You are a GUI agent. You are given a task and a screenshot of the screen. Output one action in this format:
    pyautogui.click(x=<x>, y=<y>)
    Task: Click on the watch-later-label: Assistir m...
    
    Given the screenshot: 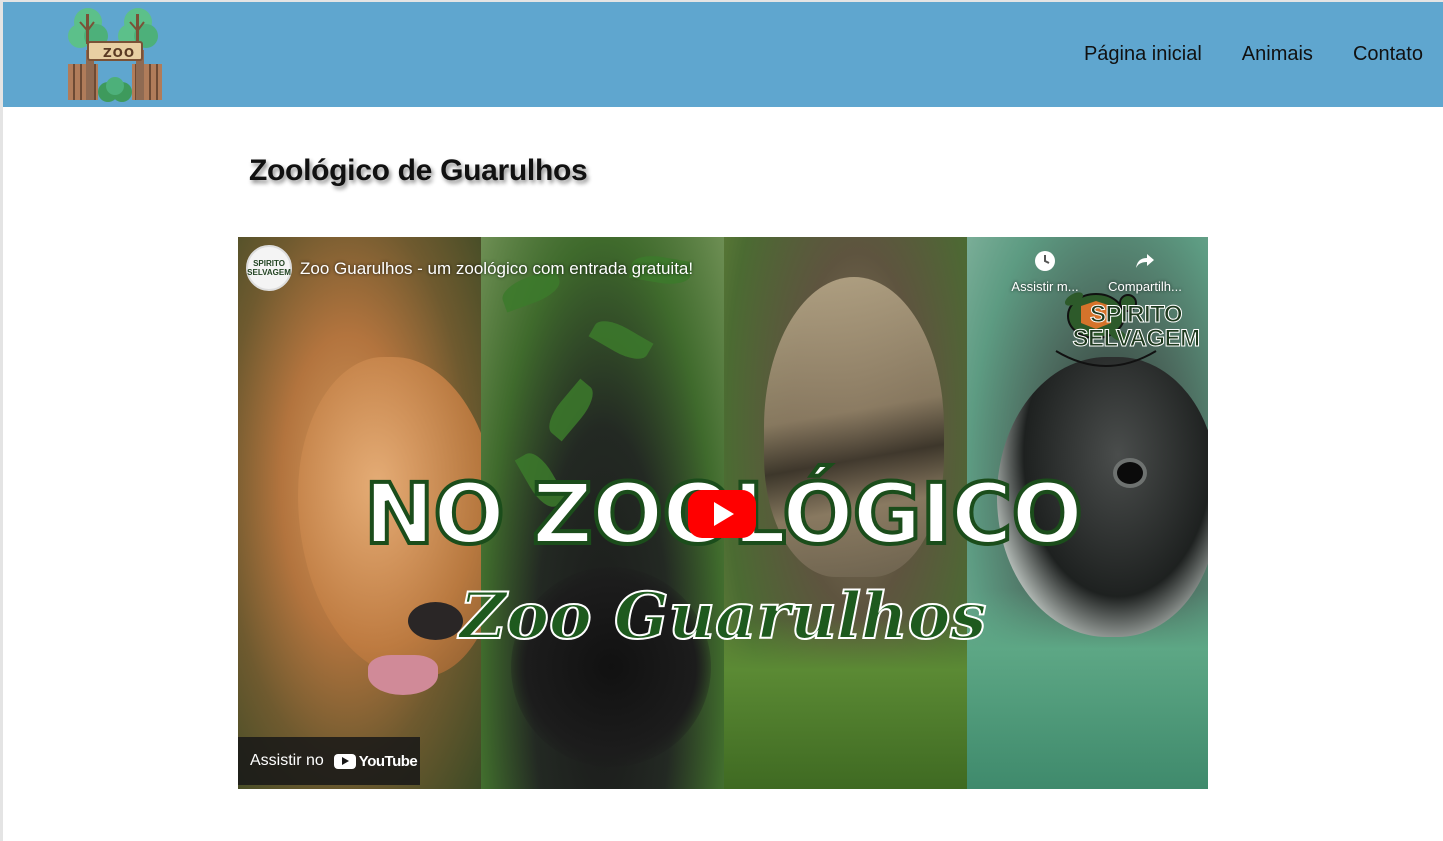 What is the action you would take?
    pyautogui.click(x=1045, y=286)
    